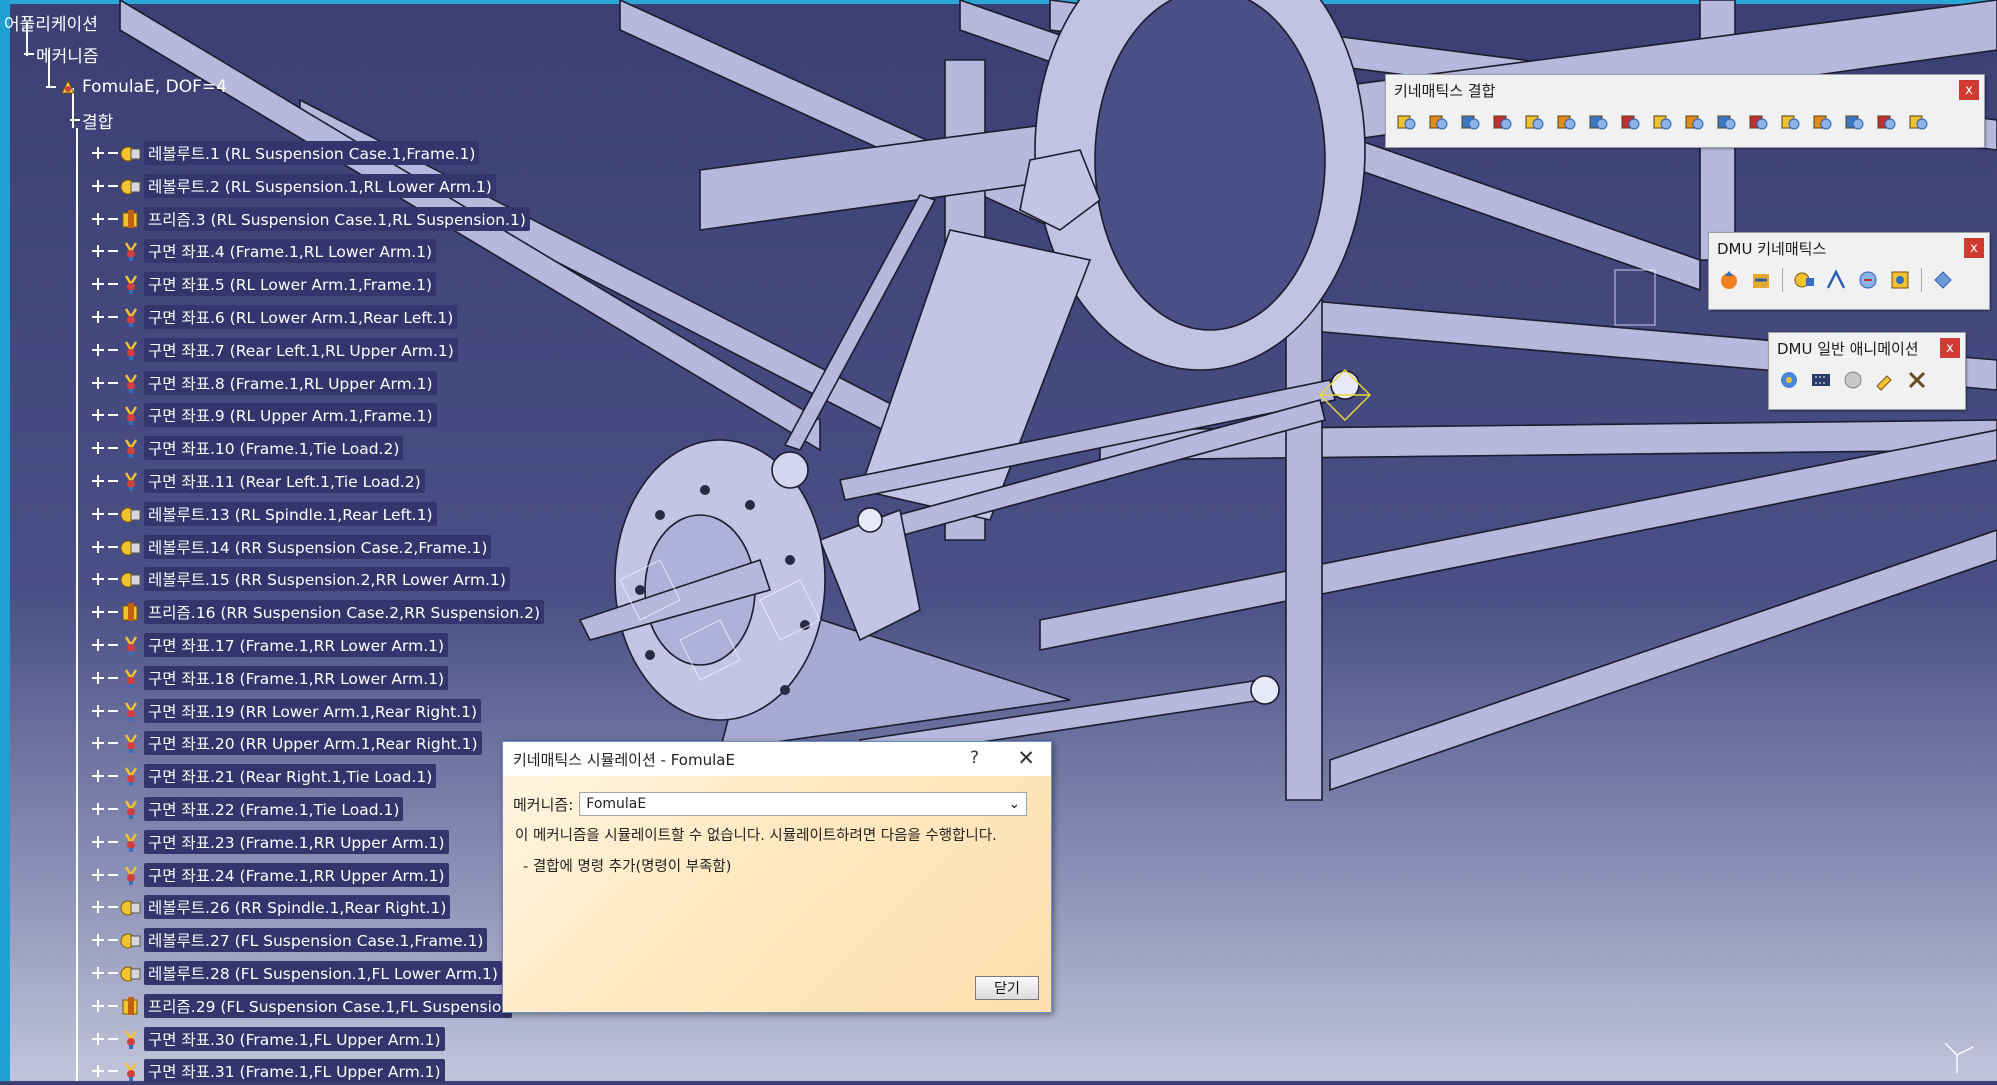 The image size is (1997, 1085). Describe the element at coordinates (264, 383) in the screenshot. I see `tree-joint-row: 구면 좌표.8 (Frame.1,RL Upper Arm.1)` at that location.